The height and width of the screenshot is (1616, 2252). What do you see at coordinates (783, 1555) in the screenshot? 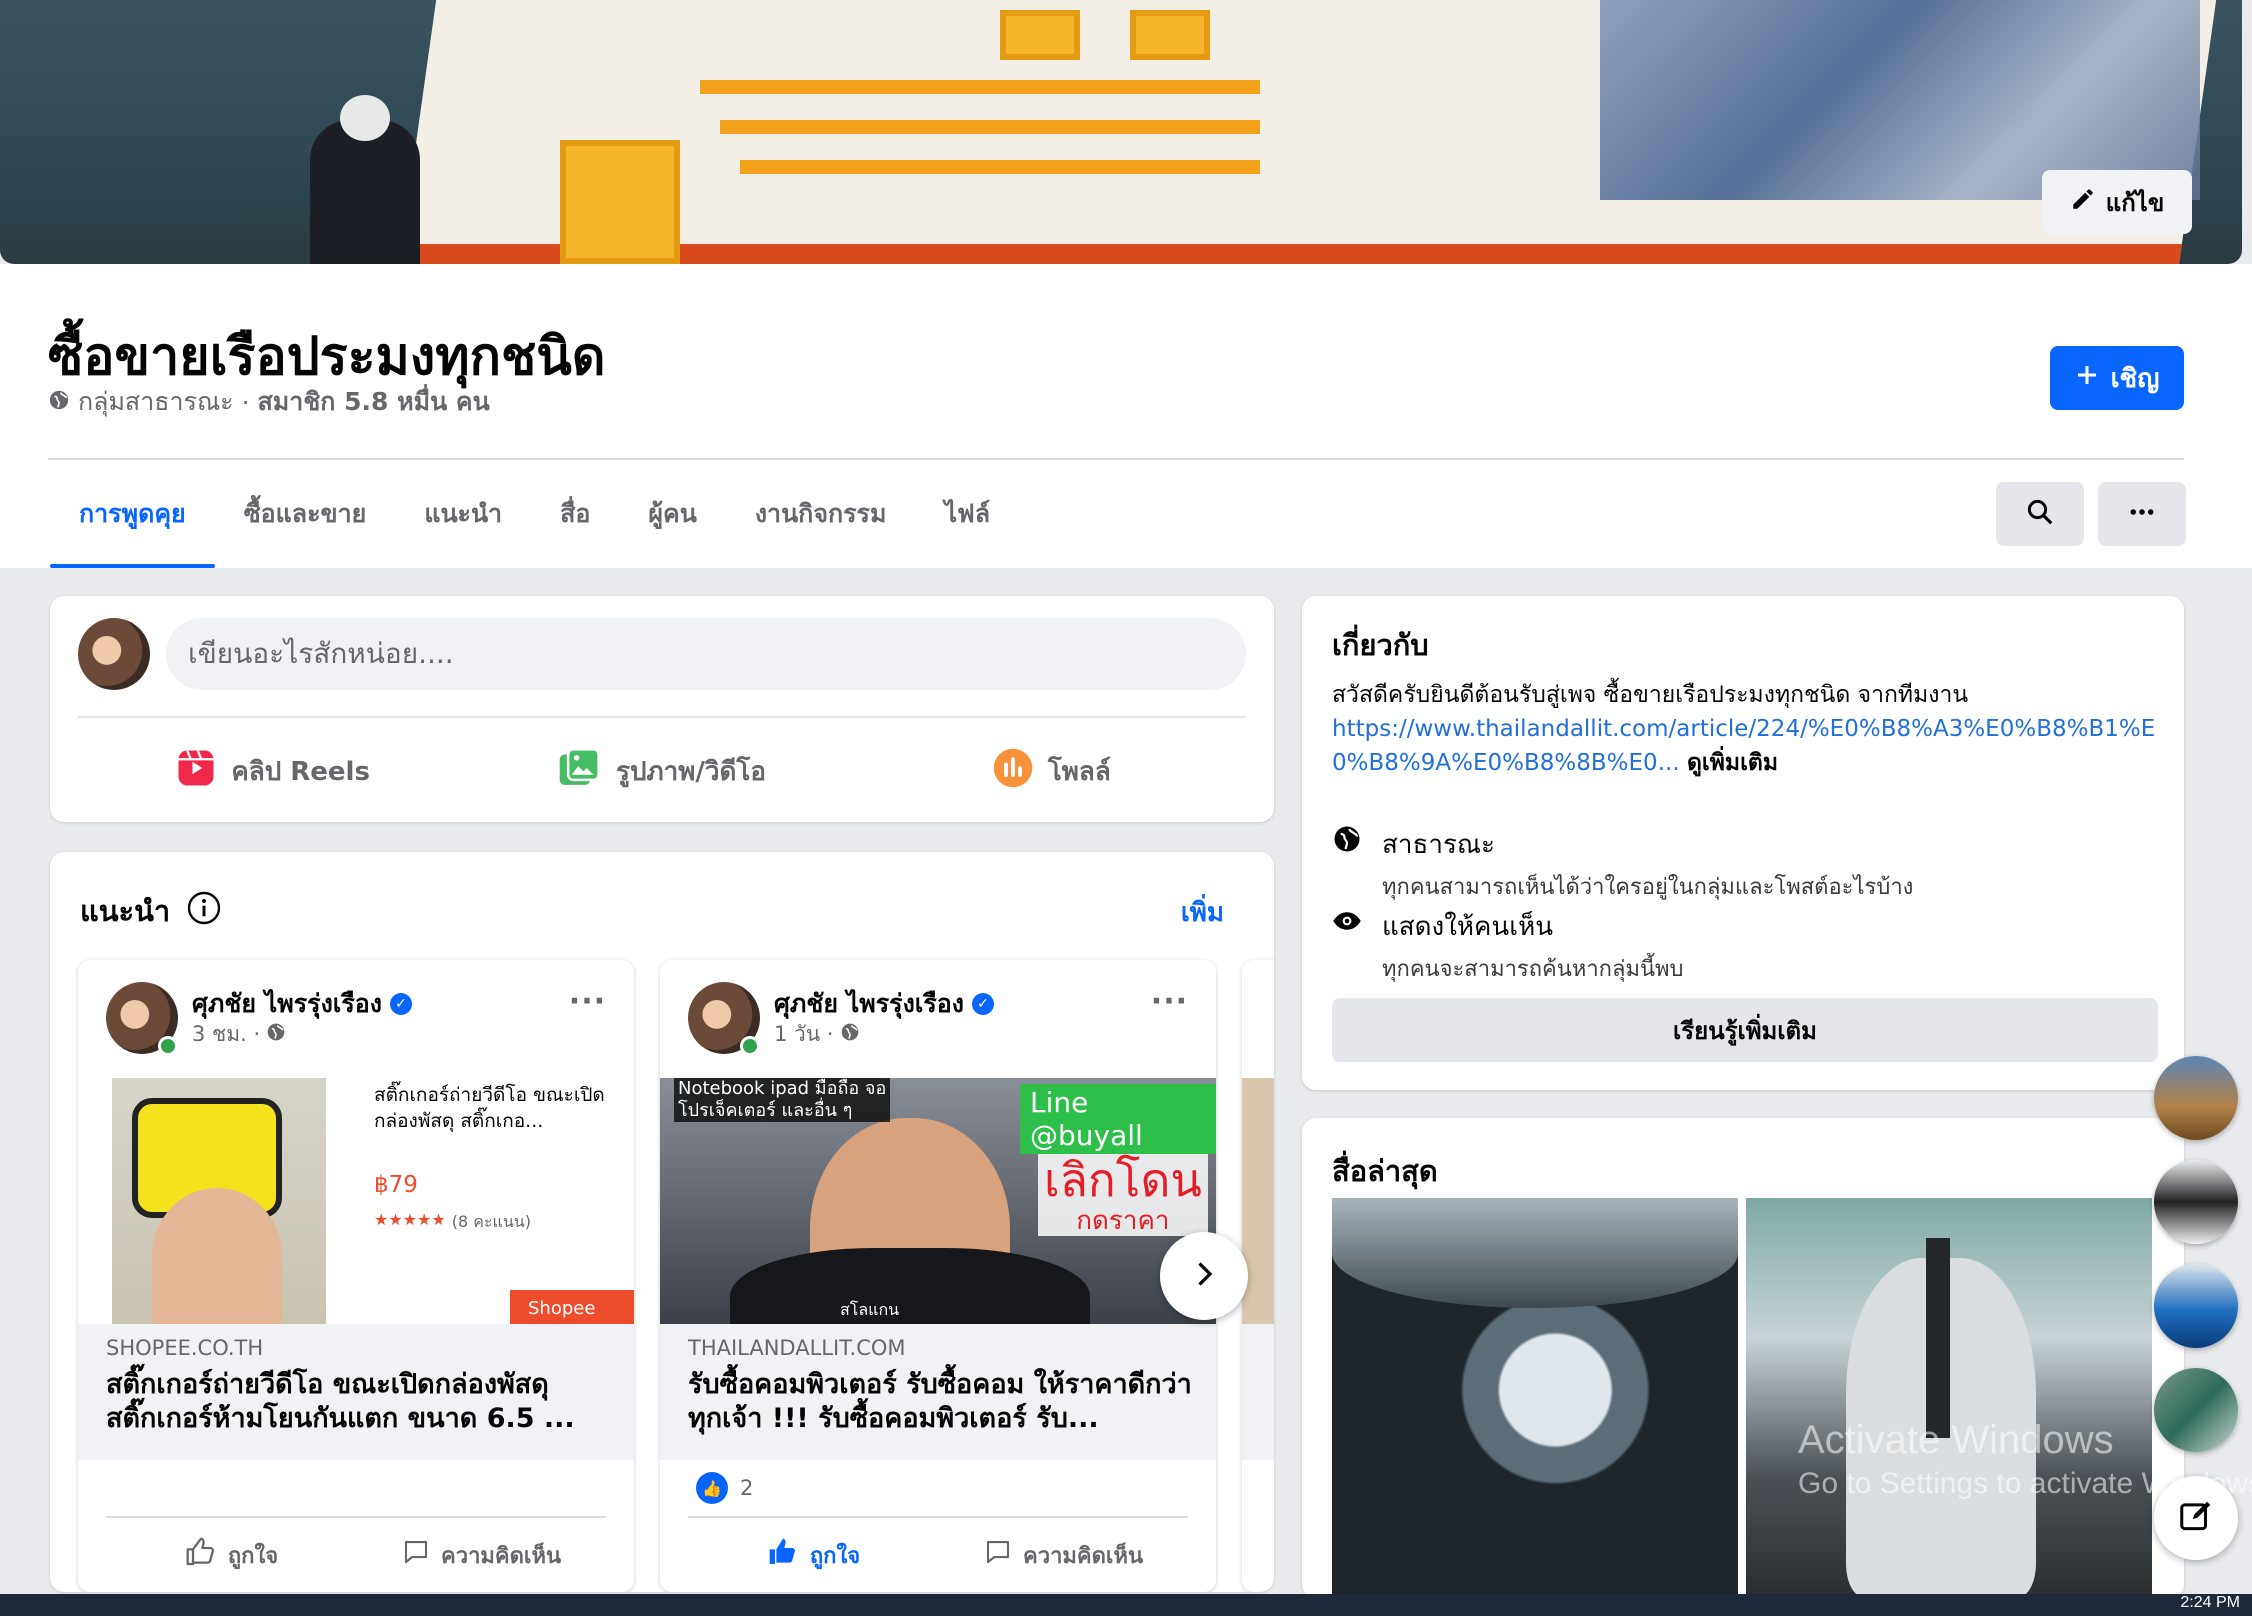
I see `thumbs-up-filled-icon` at bounding box center [783, 1555].